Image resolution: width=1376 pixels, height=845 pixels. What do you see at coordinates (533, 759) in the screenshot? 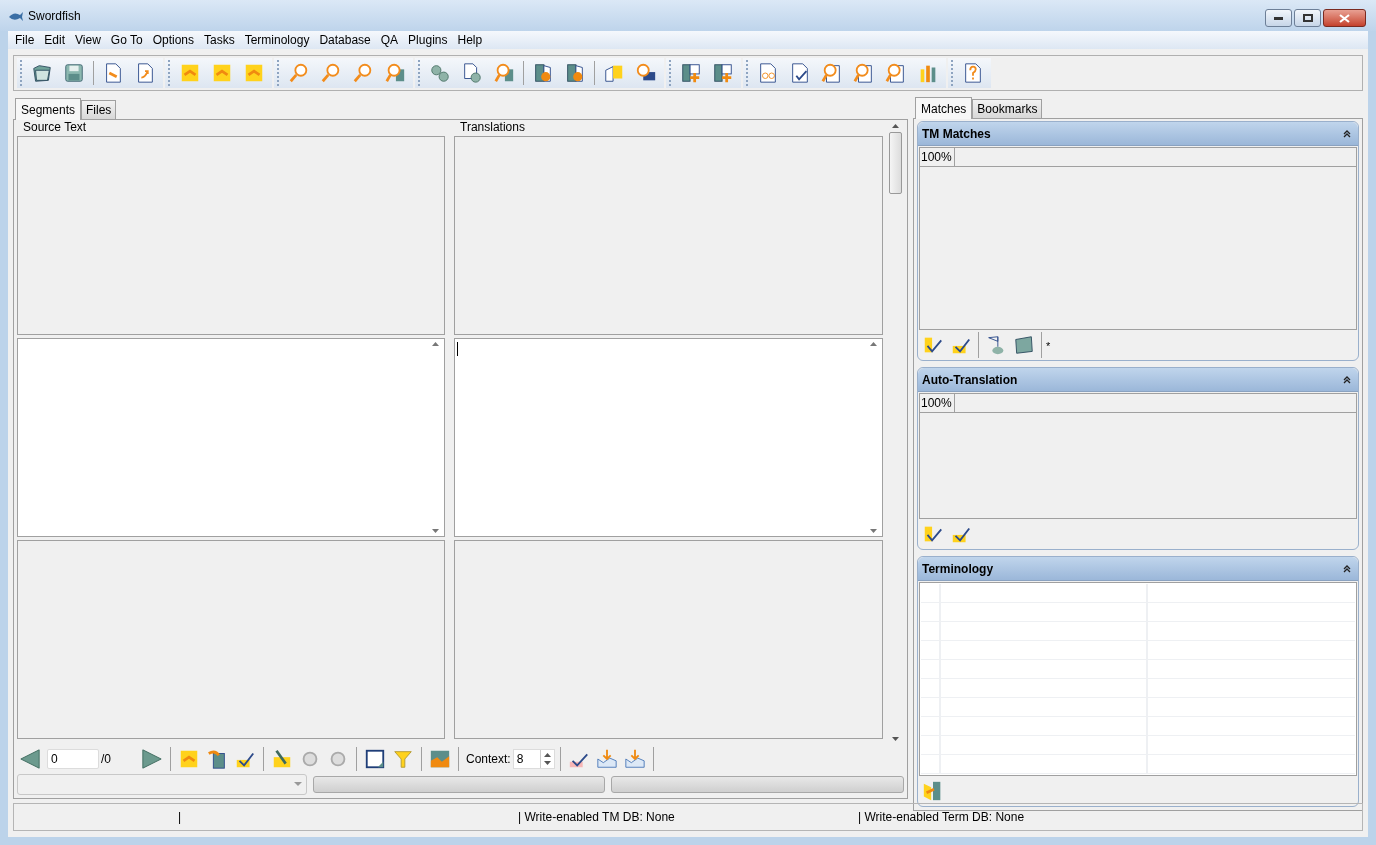
I see `context-spinner: 8` at bounding box center [533, 759].